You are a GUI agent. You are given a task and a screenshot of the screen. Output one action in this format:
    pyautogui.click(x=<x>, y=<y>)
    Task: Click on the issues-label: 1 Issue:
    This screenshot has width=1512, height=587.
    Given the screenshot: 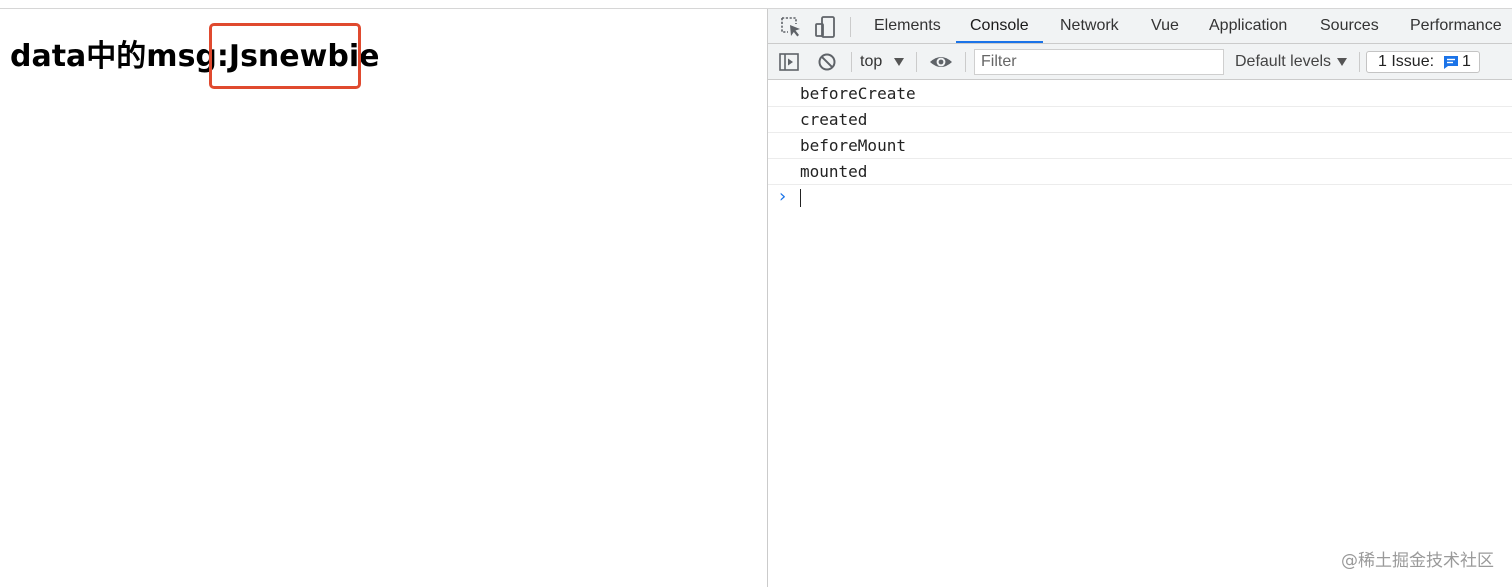 What is the action you would take?
    pyautogui.click(x=1406, y=61)
    